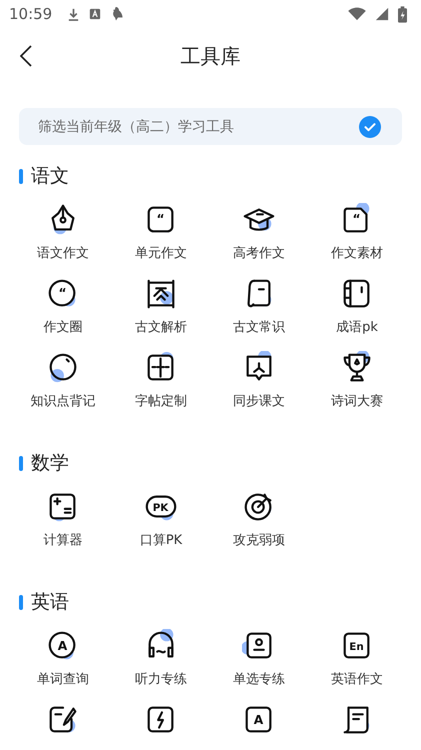 This screenshot has width=421, height=750. Describe the element at coordinates (63, 306) in the screenshot. I see `tool-button: “ 作文圈` at that location.